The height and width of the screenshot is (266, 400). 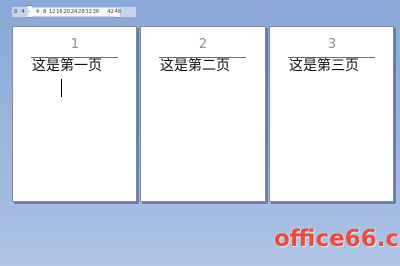 I want to click on horizontal-ruler: 8 4 4 8 12 16 20 24 28 32 36 42 48, so click(x=200, y=9).